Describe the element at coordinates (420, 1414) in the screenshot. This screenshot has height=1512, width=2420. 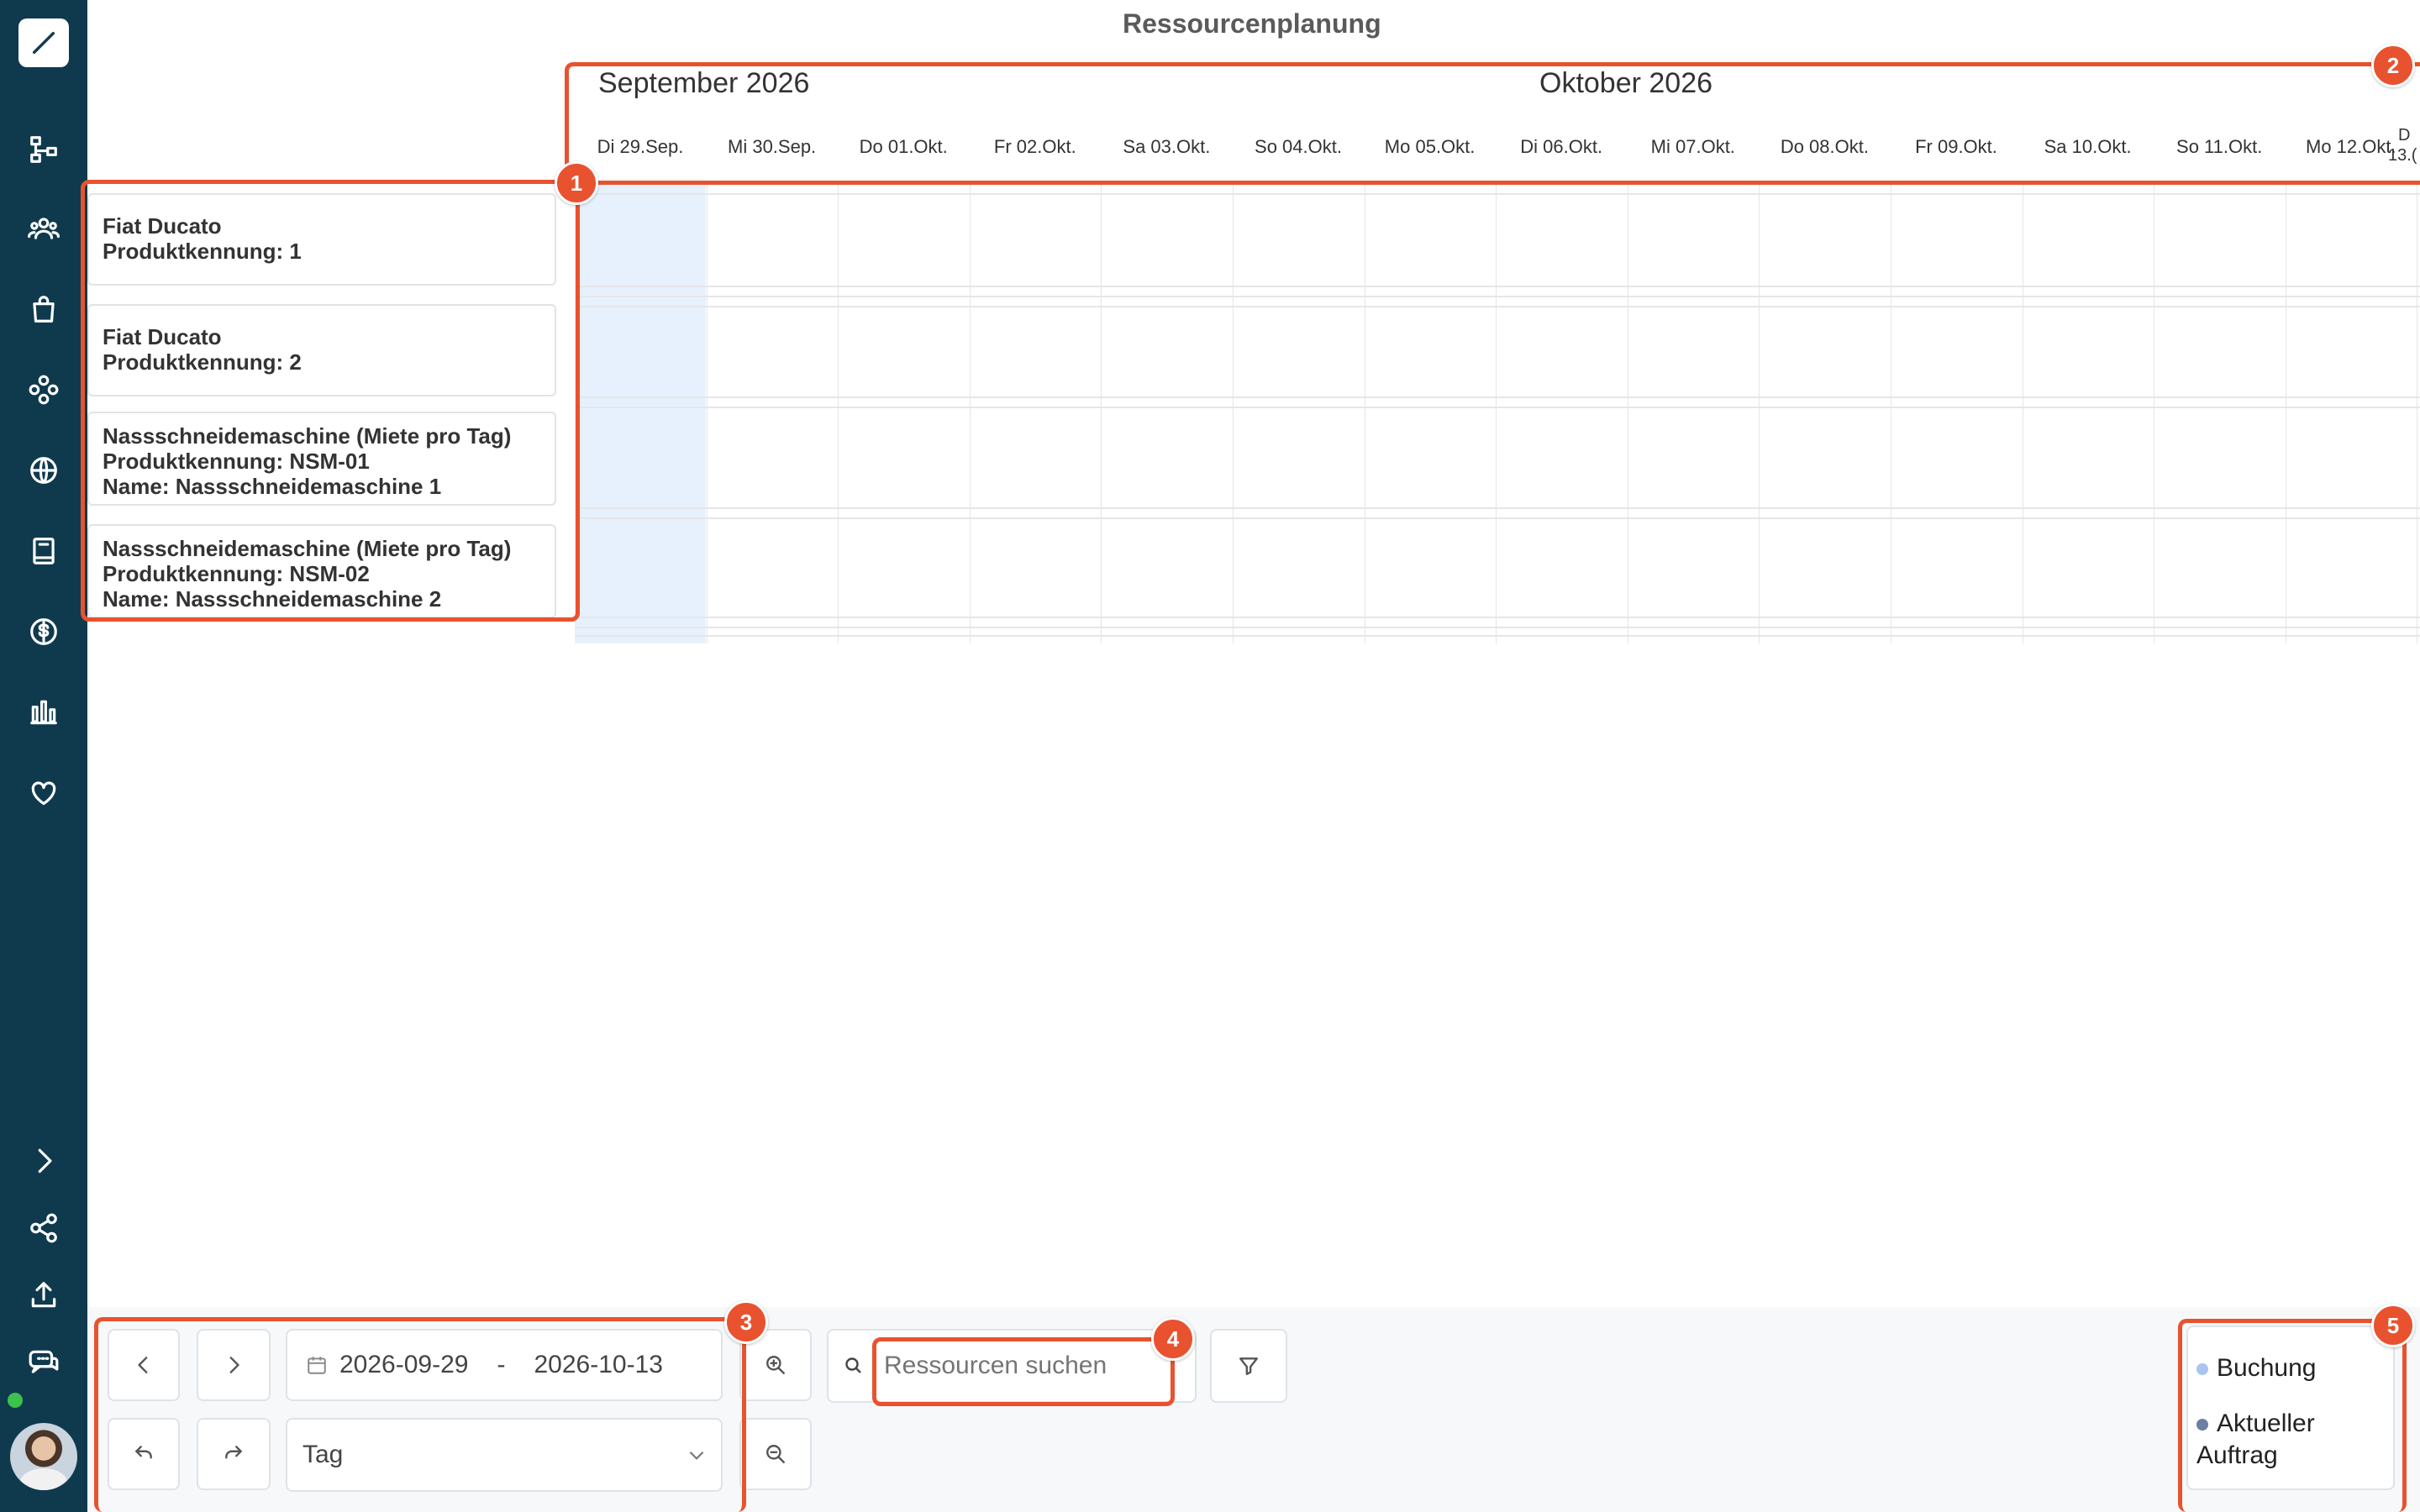
I see `annotation-box-navigation` at that location.